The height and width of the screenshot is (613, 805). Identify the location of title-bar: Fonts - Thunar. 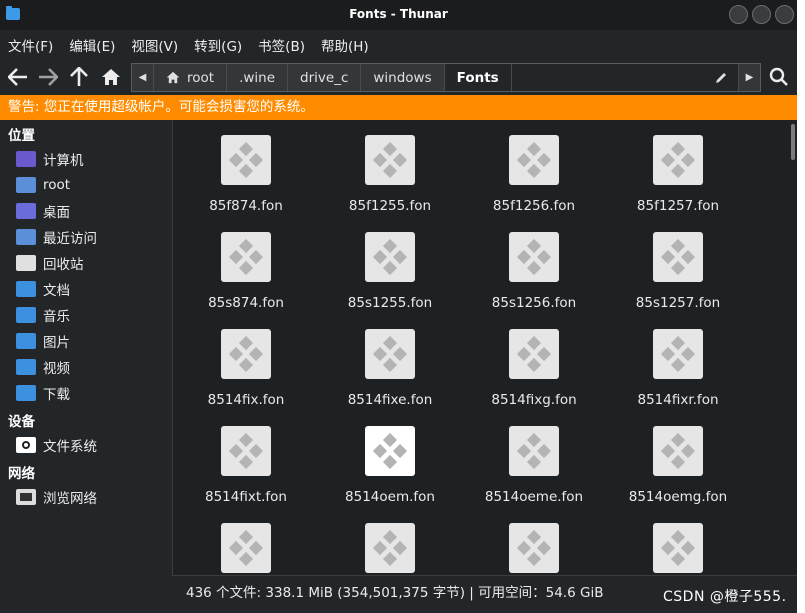
(398, 15).